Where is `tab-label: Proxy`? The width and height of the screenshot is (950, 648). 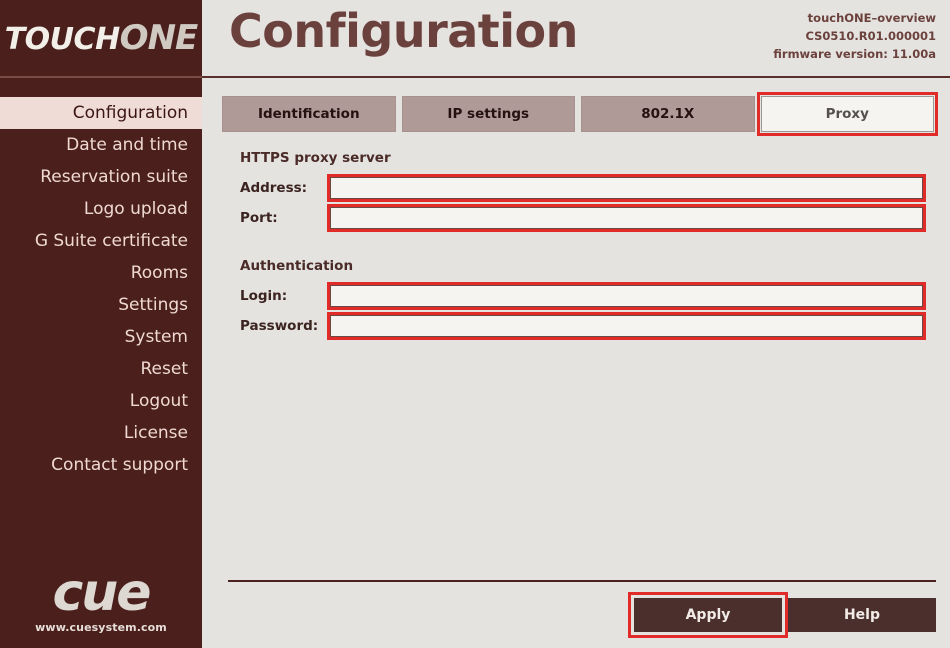
tab-label: Proxy is located at coordinates (847, 114).